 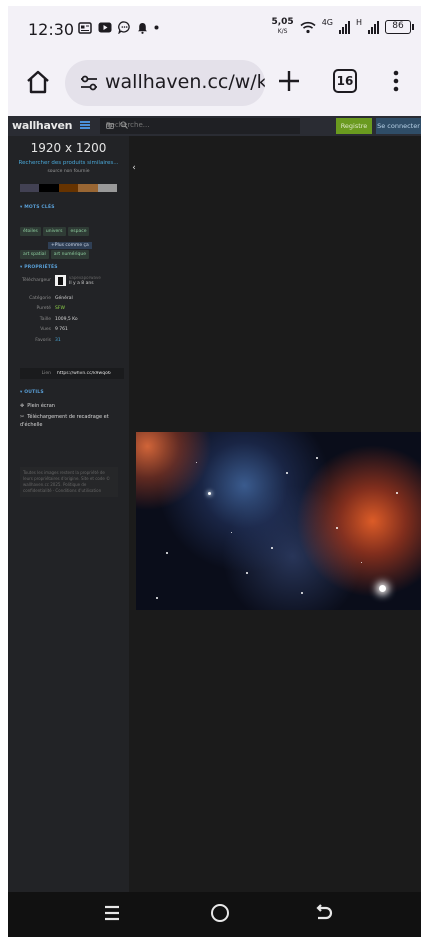 I want to click on network-speed-unit: K/S, so click(x=282, y=31).